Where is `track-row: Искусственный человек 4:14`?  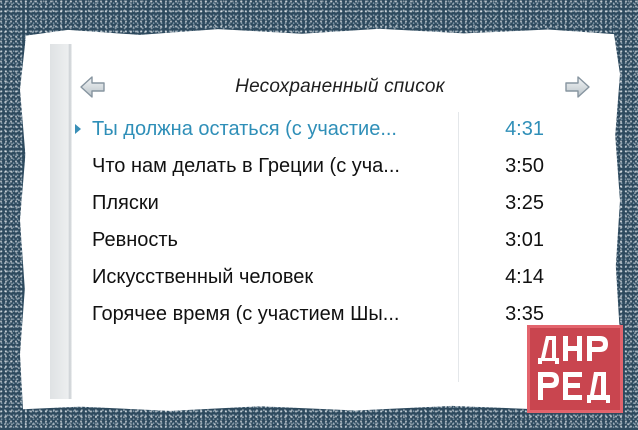 track-row: Искусственный человек 4:14 is located at coordinates (317, 278).